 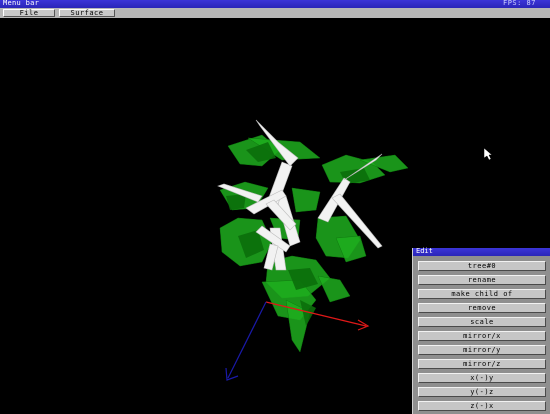 What do you see at coordinates (482, 378) in the screenshot?
I see `swap-x-y-button: x(-)y` at bounding box center [482, 378].